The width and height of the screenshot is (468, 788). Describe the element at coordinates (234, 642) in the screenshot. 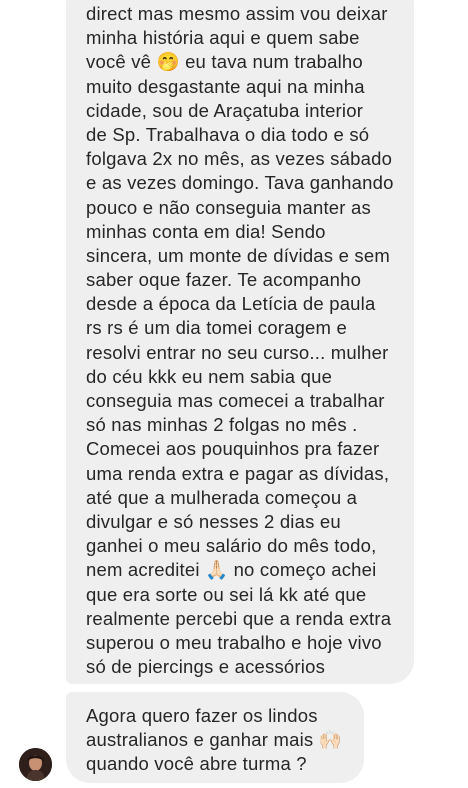

I see `message-text-line: superou o meu trabalho e hoje vivo` at that location.